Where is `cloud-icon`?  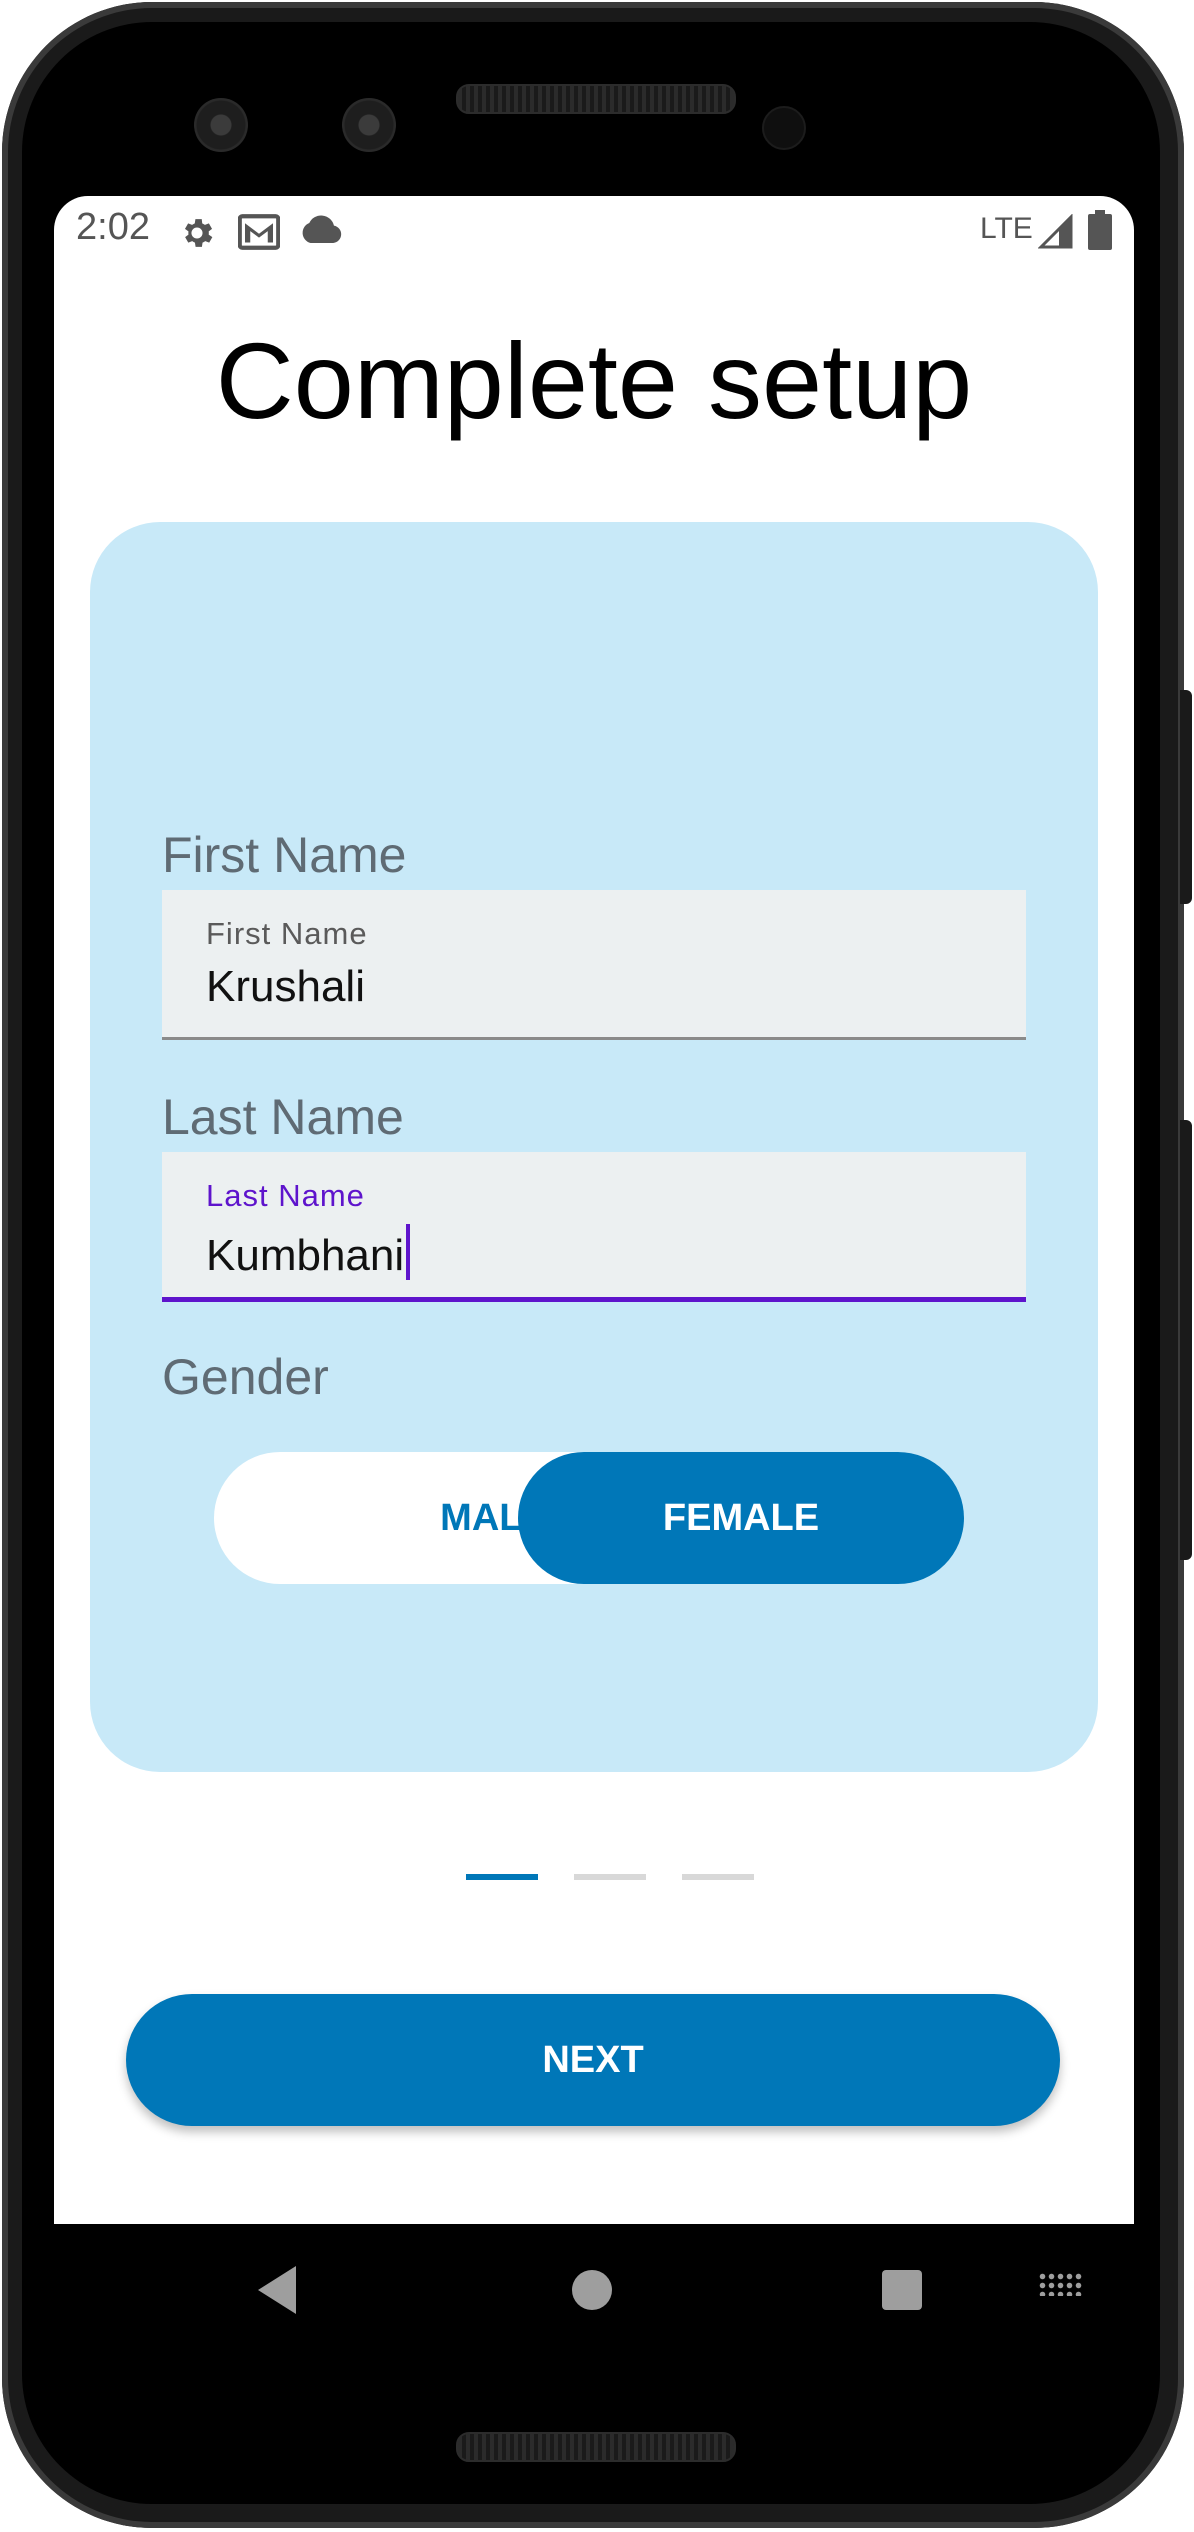 cloud-icon is located at coordinates (321, 232).